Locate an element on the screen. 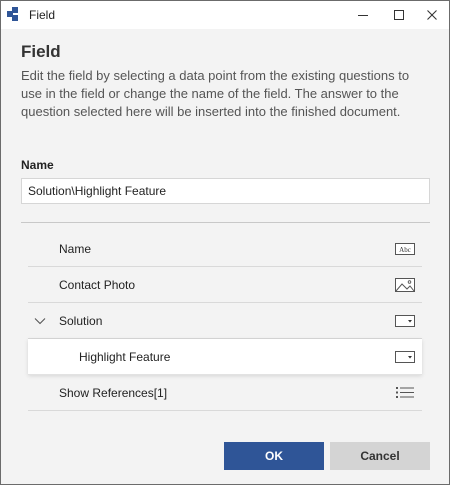 The image size is (450, 485). chevron-down-icon is located at coordinates (40, 321).